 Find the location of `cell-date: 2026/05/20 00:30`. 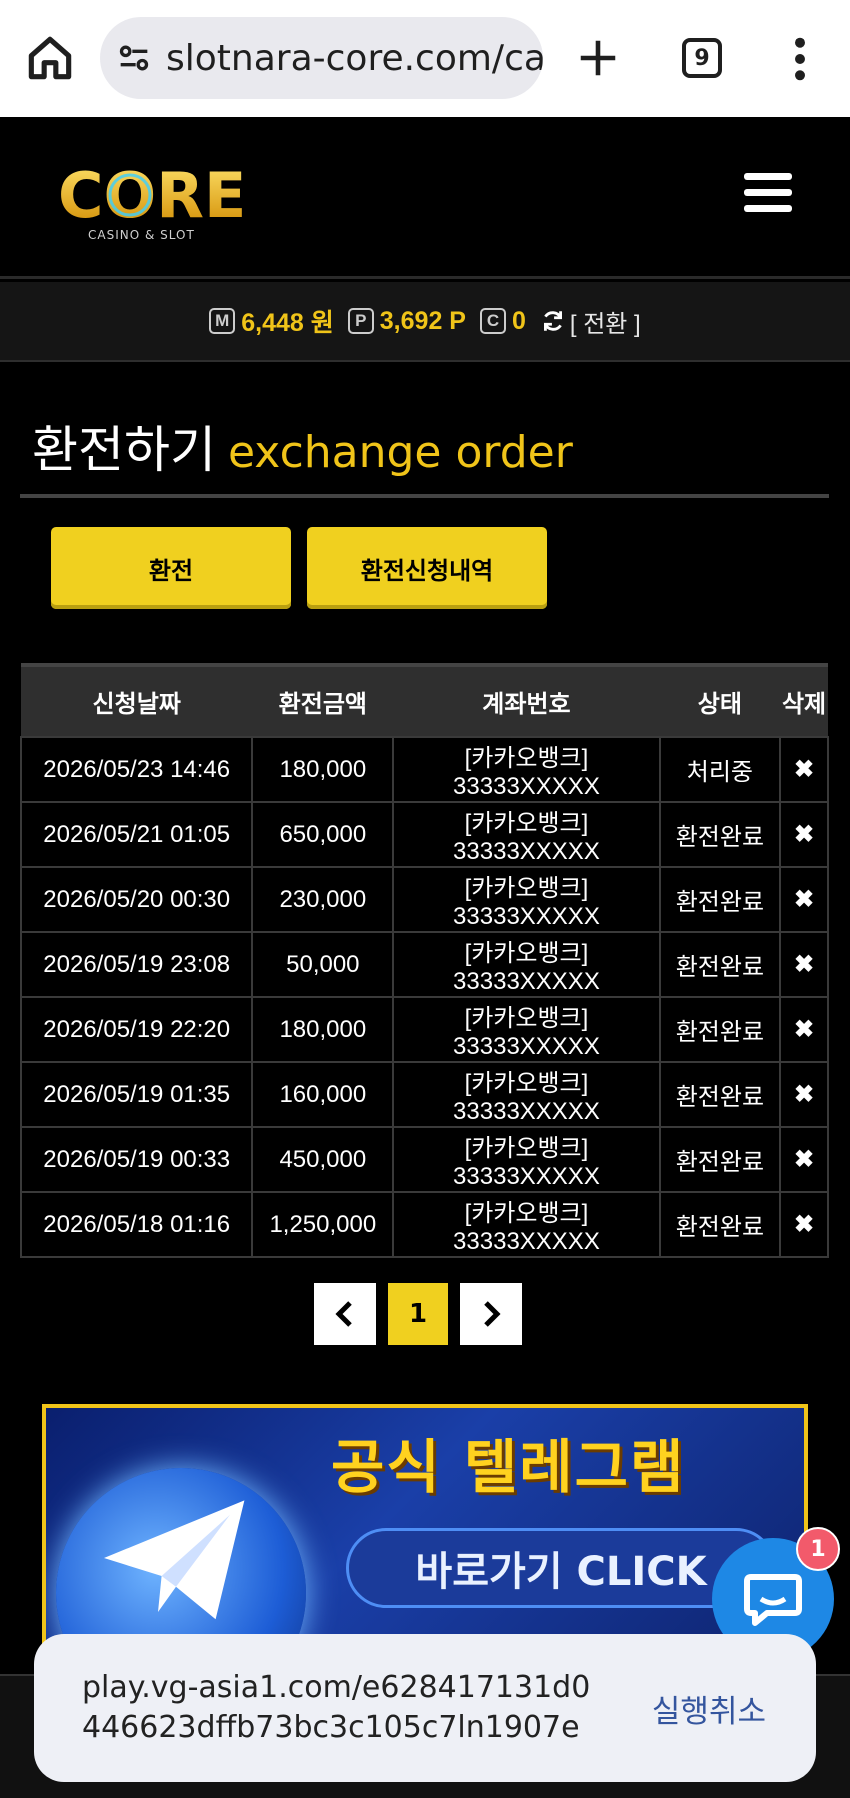

cell-date: 2026/05/20 00:30 is located at coordinates (136, 899).